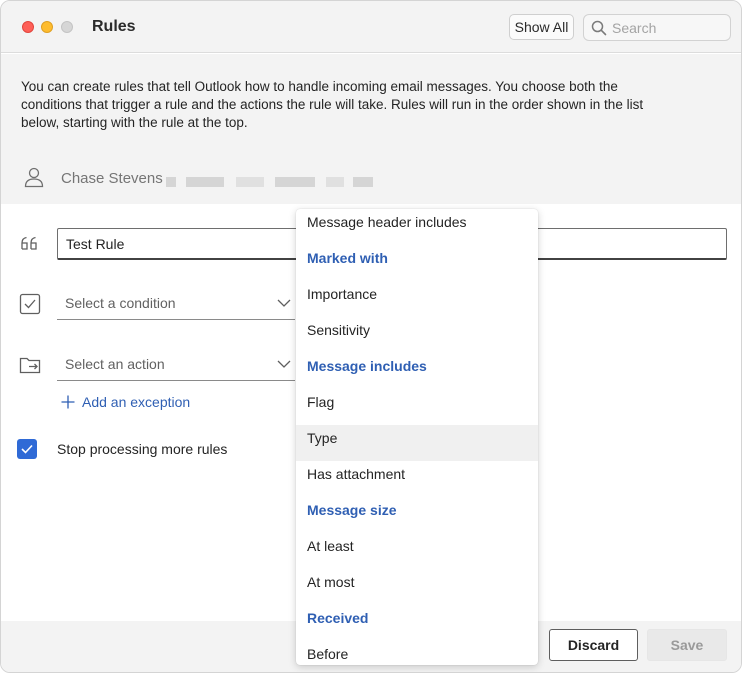 The width and height of the screenshot is (742, 673). What do you see at coordinates (142, 449) in the screenshot?
I see `stop-processing-label: Stop processing more rules` at bounding box center [142, 449].